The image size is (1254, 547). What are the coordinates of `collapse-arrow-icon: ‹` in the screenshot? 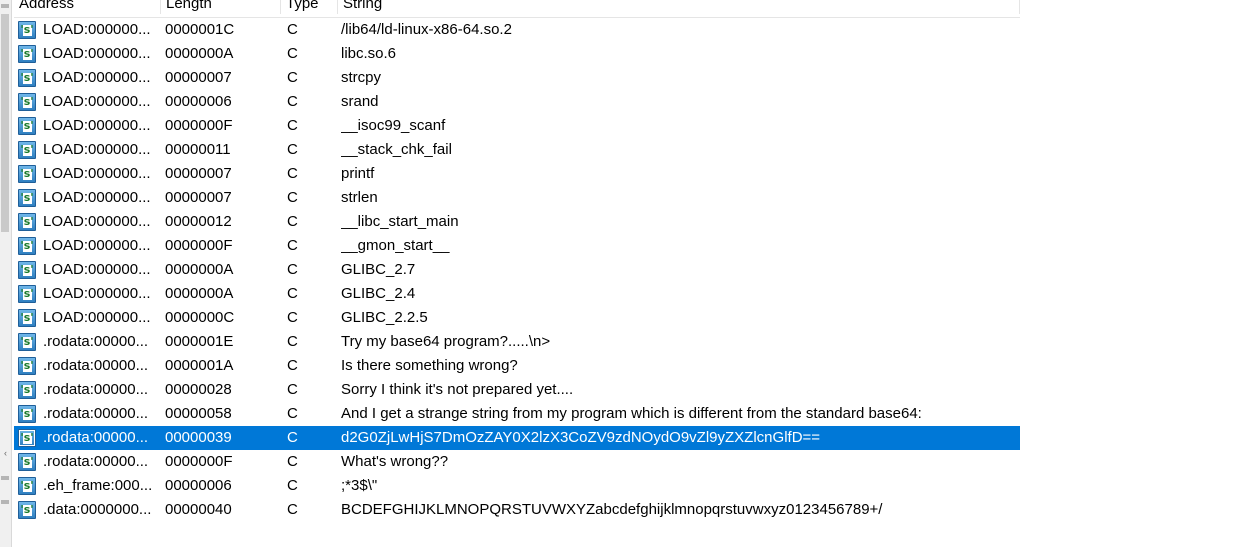 It's located at (5, 453).